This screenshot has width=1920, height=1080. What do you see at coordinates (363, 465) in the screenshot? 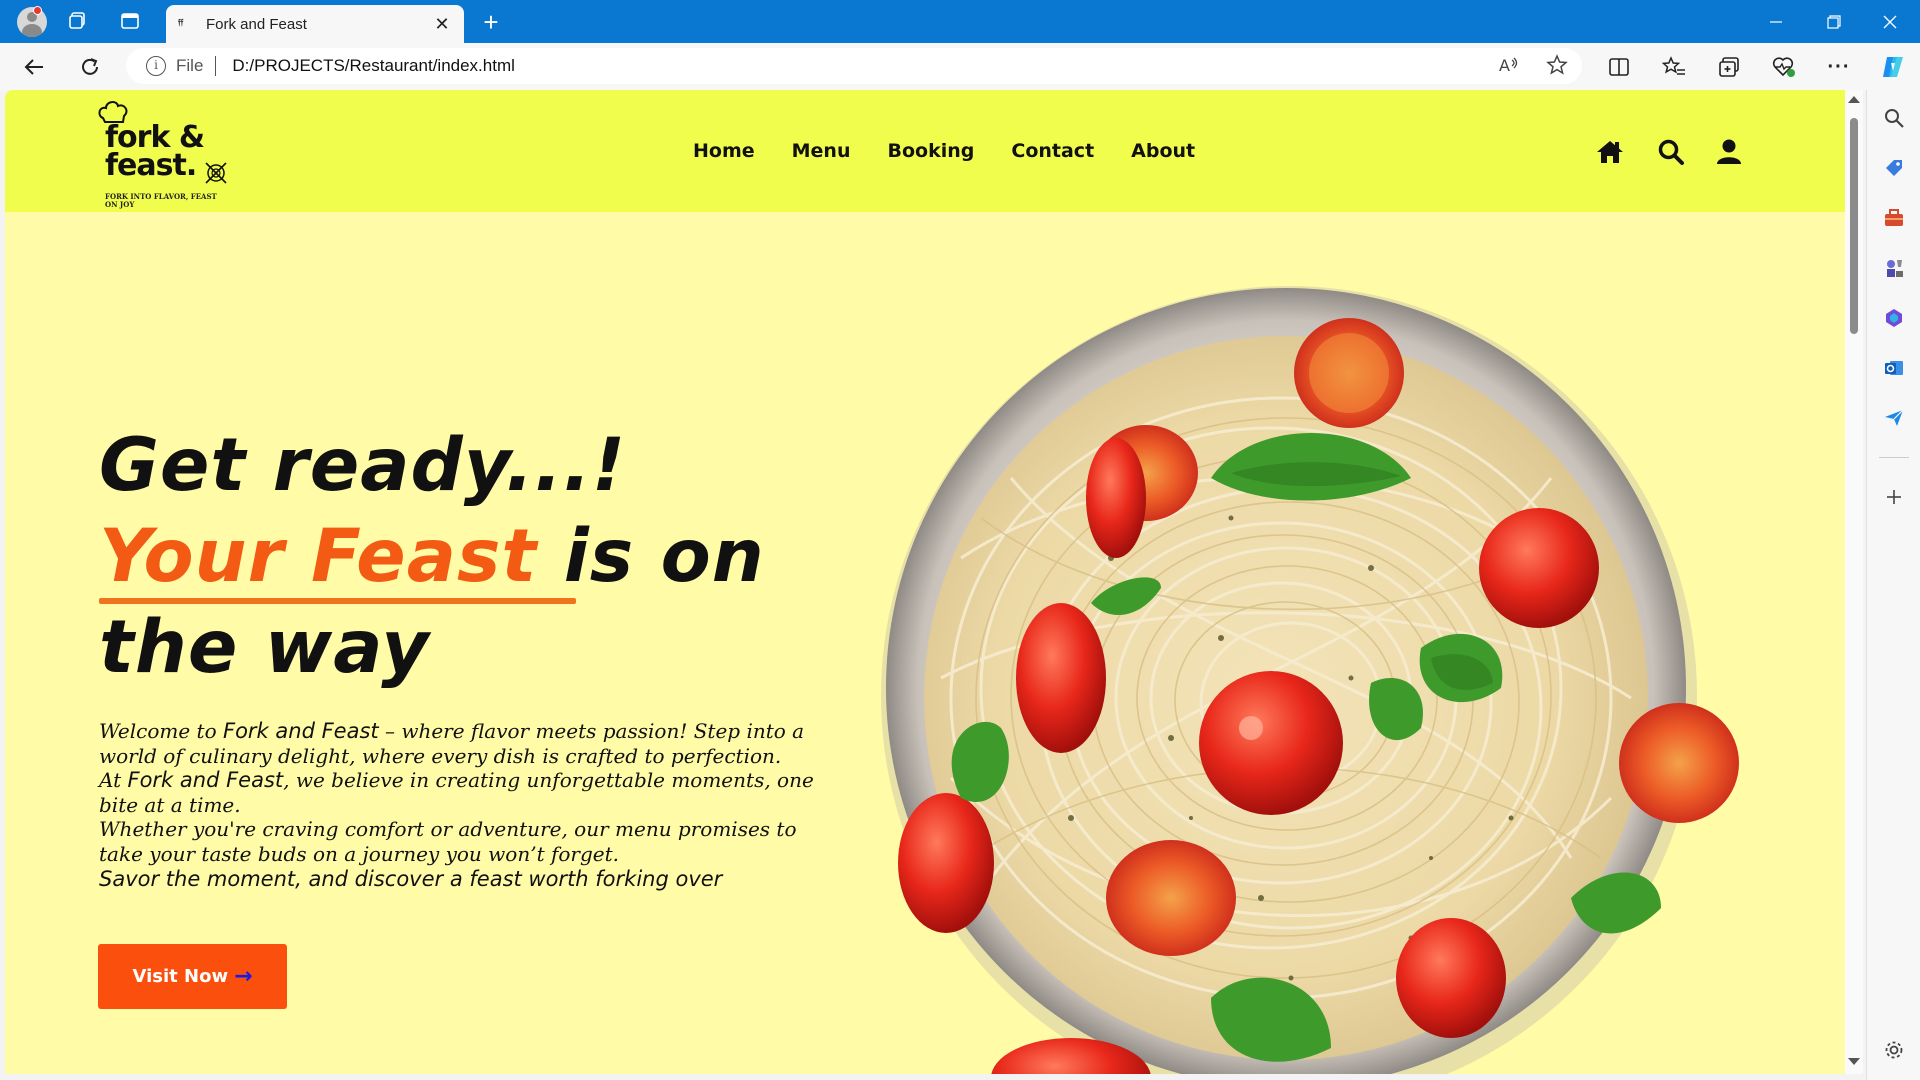
I see `hero-title-line1: Get ready...!` at bounding box center [363, 465].